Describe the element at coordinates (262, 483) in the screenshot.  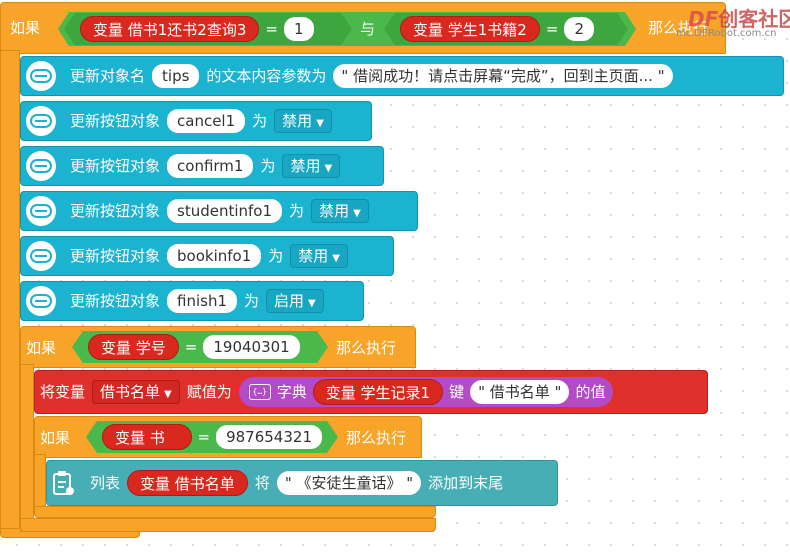
I see `will-label: 将` at that location.